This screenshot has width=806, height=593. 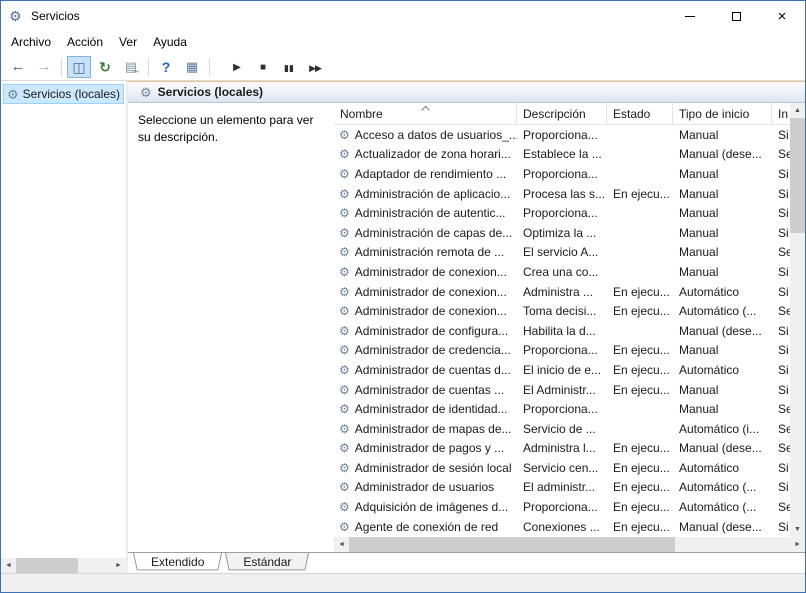 What do you see at coordinates (640, 113) in the screenshot?
I see `column-header-estado: Estado` at bounding box center [640, 113].